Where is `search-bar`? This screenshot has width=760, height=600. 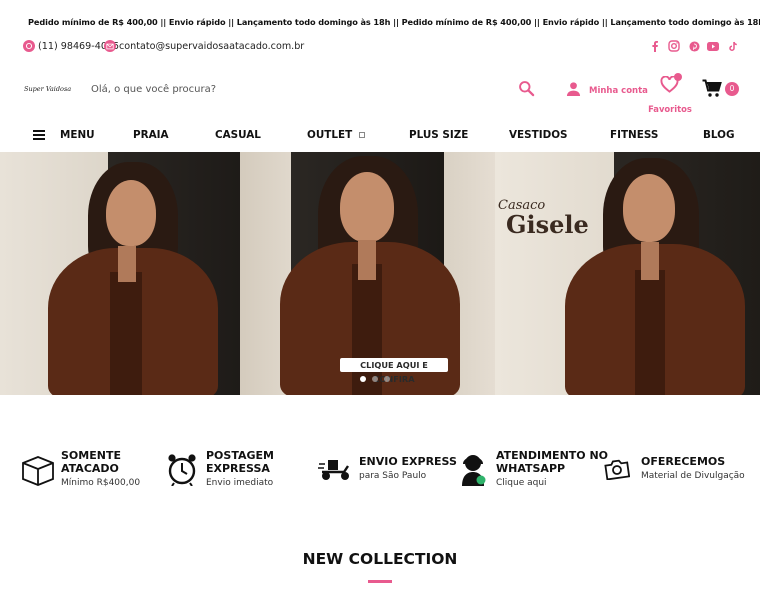 search-bar is located at coordinates (312, 89).